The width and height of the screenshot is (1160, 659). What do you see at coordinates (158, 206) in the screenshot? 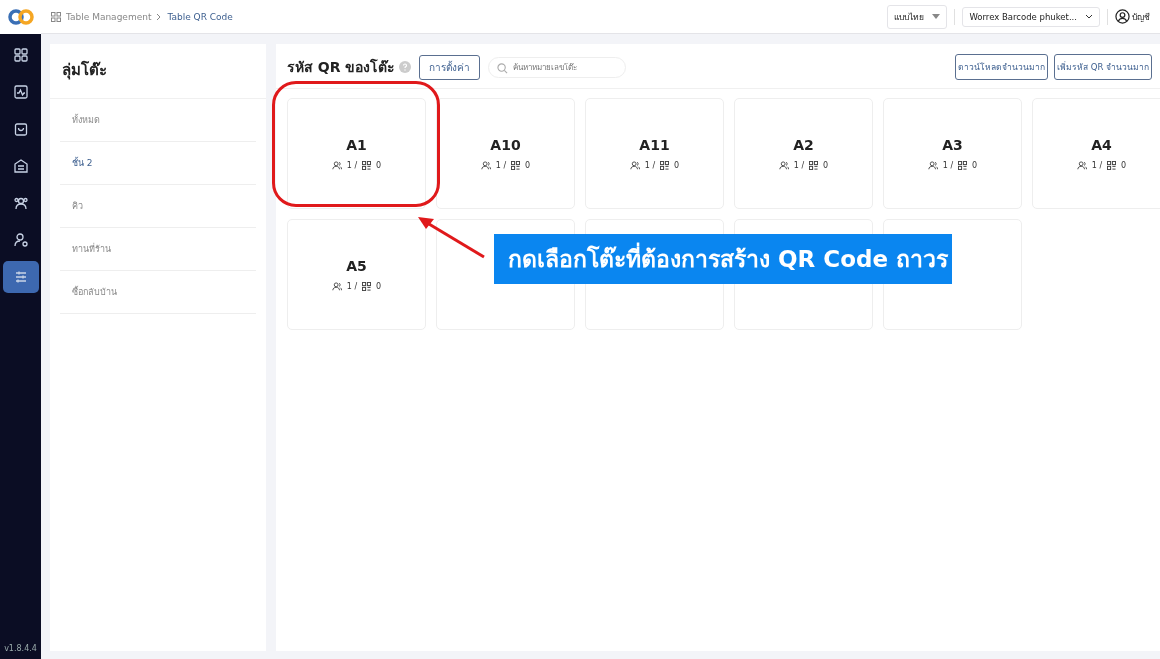
I see `group-item: คิว` at bounding box center [158, 206].